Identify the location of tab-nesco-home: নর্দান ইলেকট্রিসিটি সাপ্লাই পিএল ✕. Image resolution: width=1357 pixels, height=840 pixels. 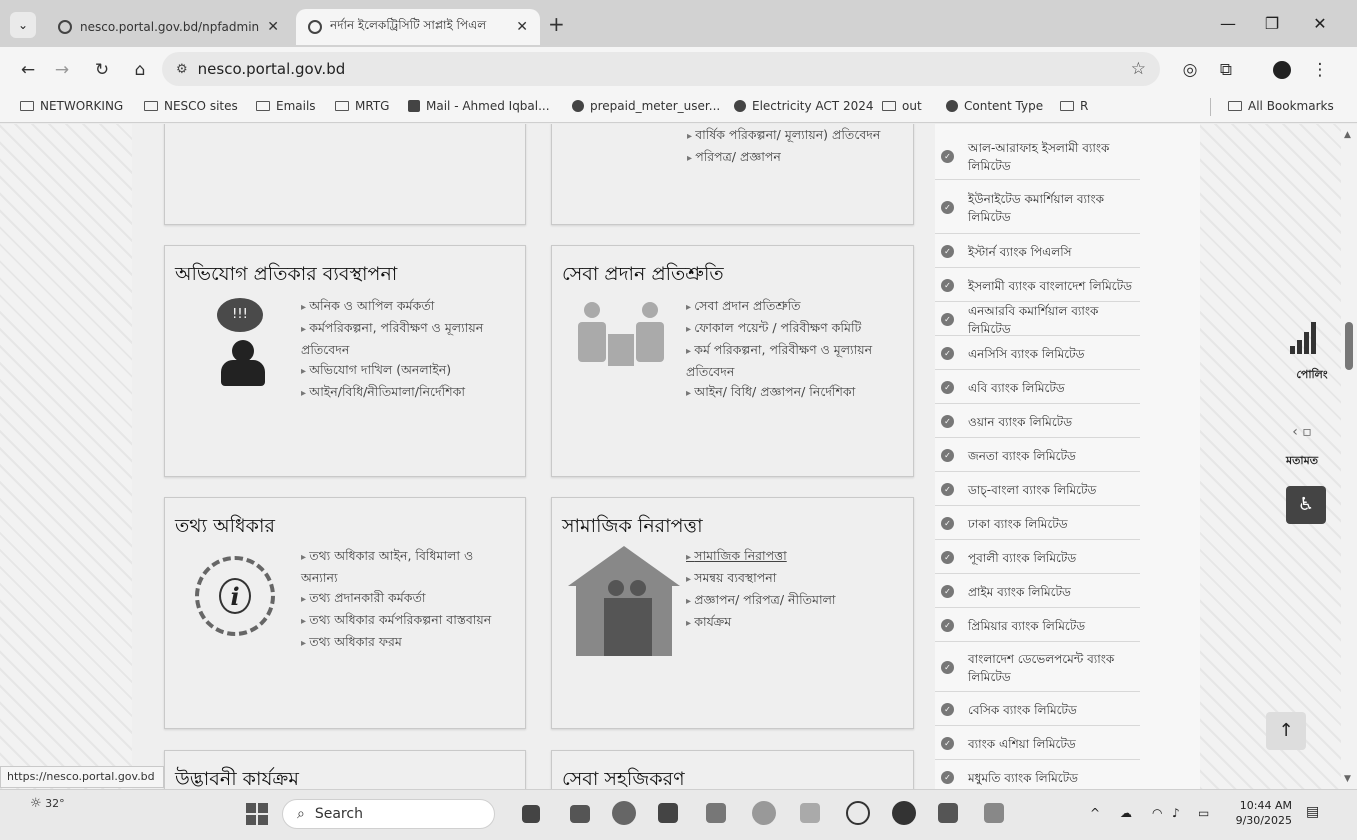
(418, 27).